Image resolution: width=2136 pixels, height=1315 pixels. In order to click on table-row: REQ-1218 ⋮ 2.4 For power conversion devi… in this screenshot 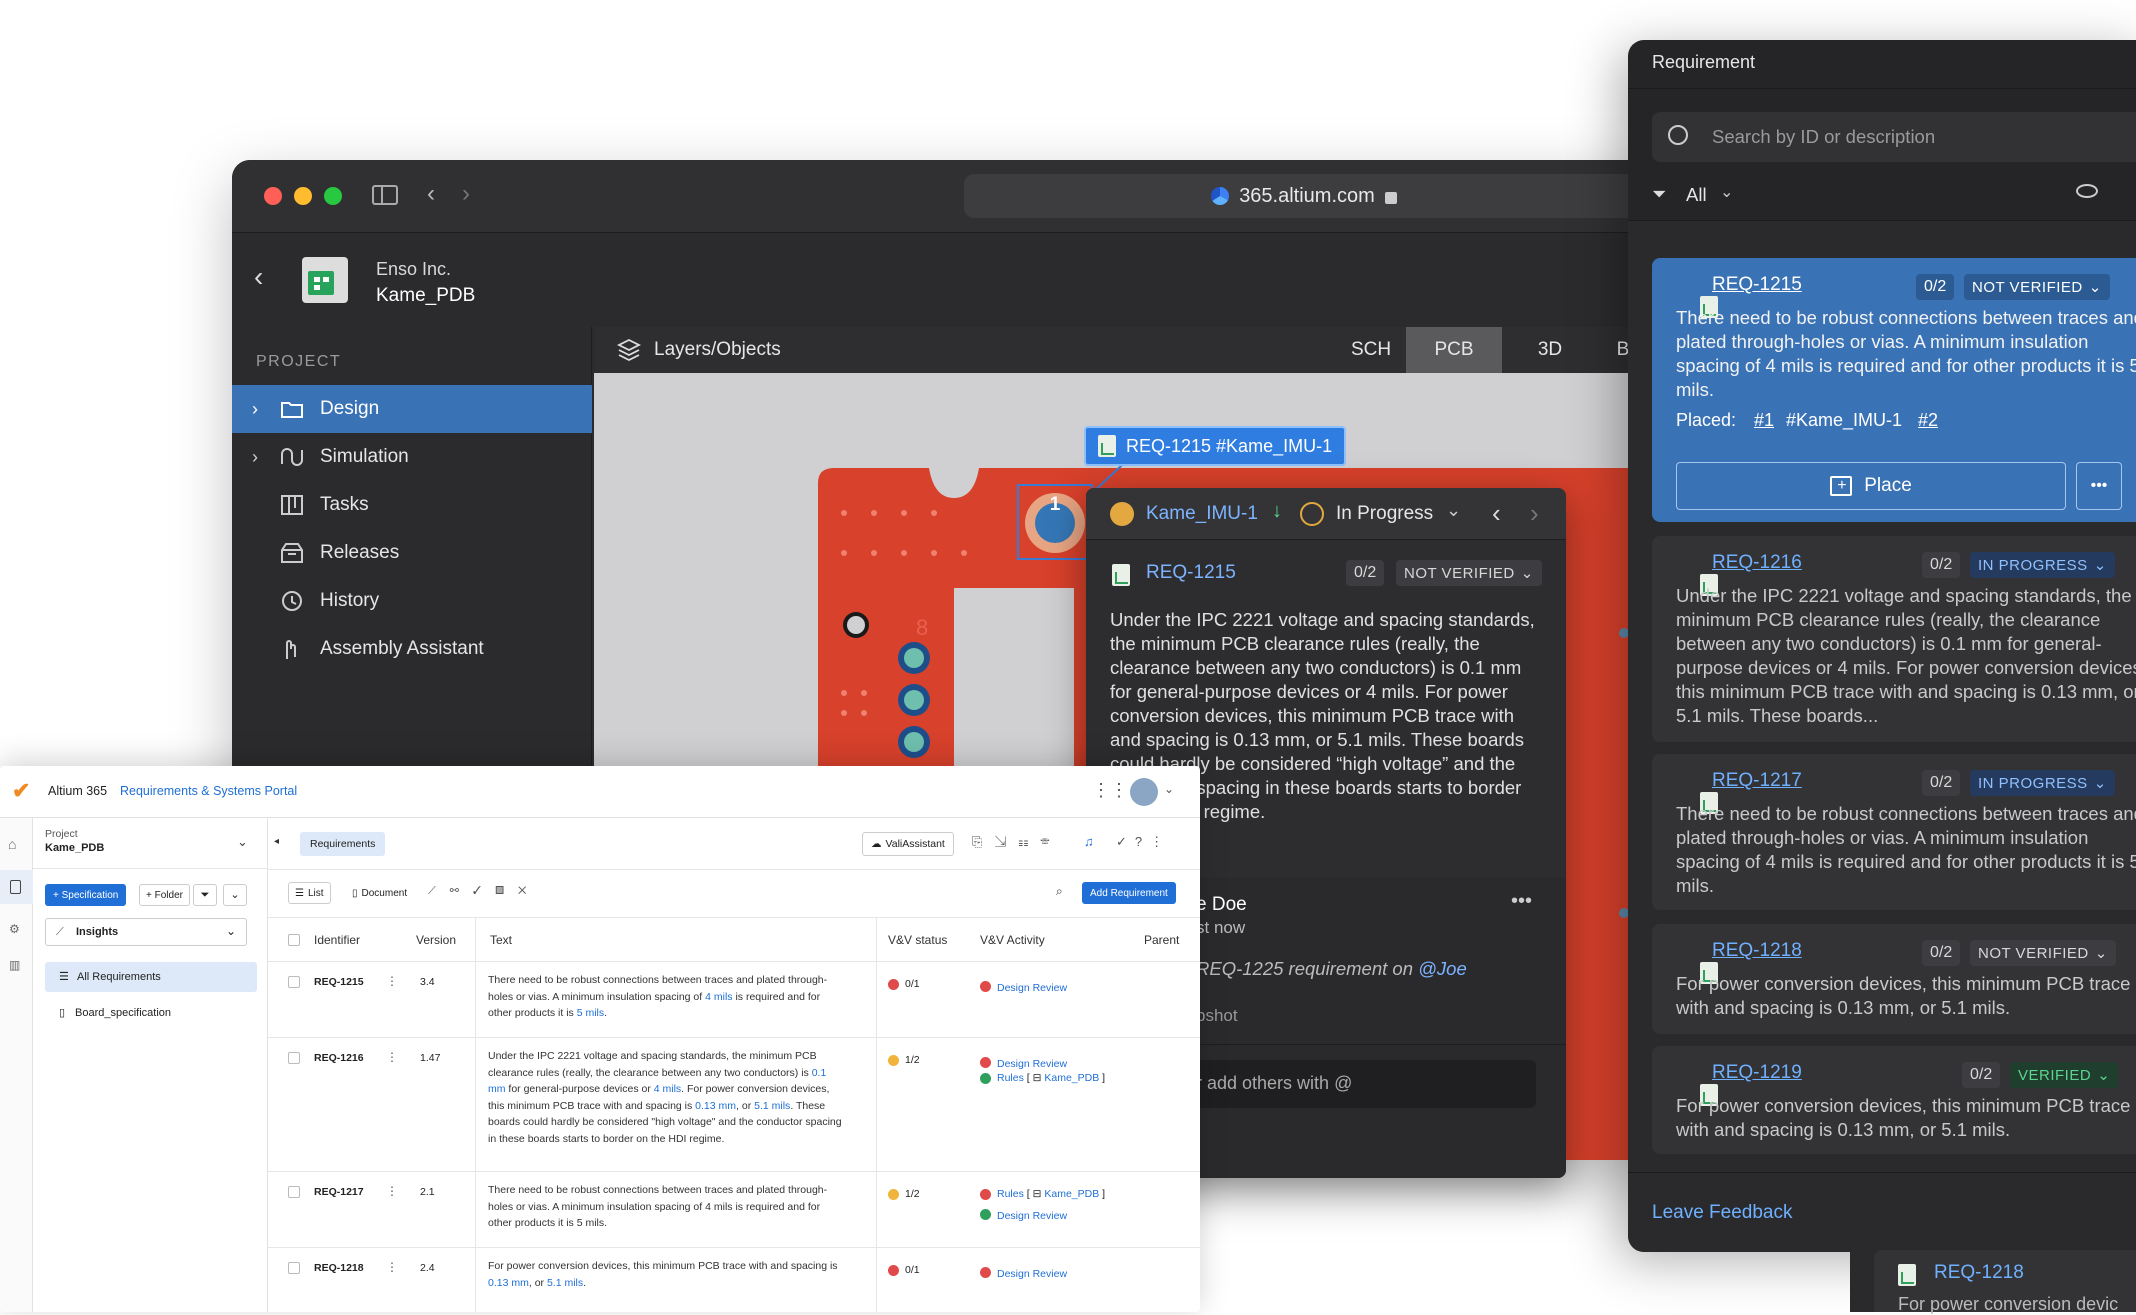, I will do `click(734, 1280)`.